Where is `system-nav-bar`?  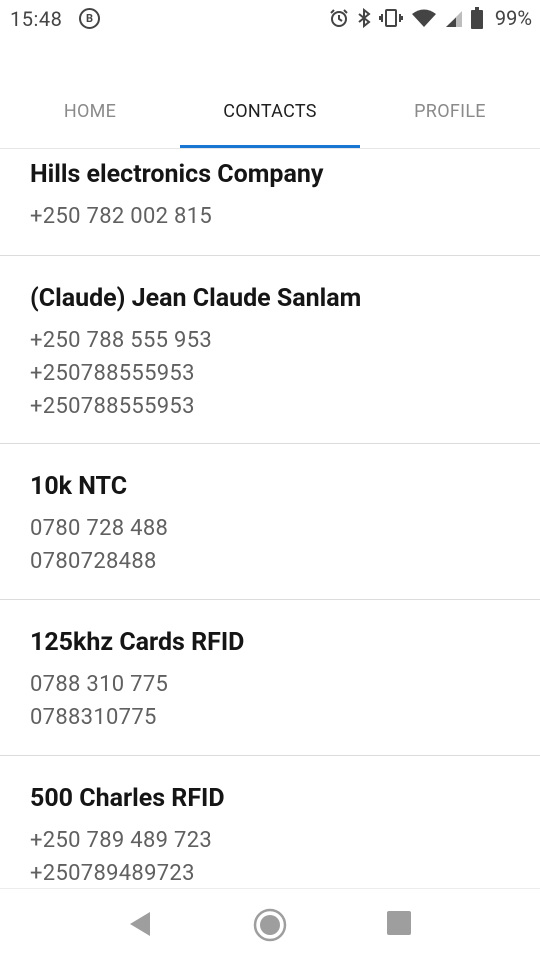
system-nav-bar is located at coordinates (270, 924).